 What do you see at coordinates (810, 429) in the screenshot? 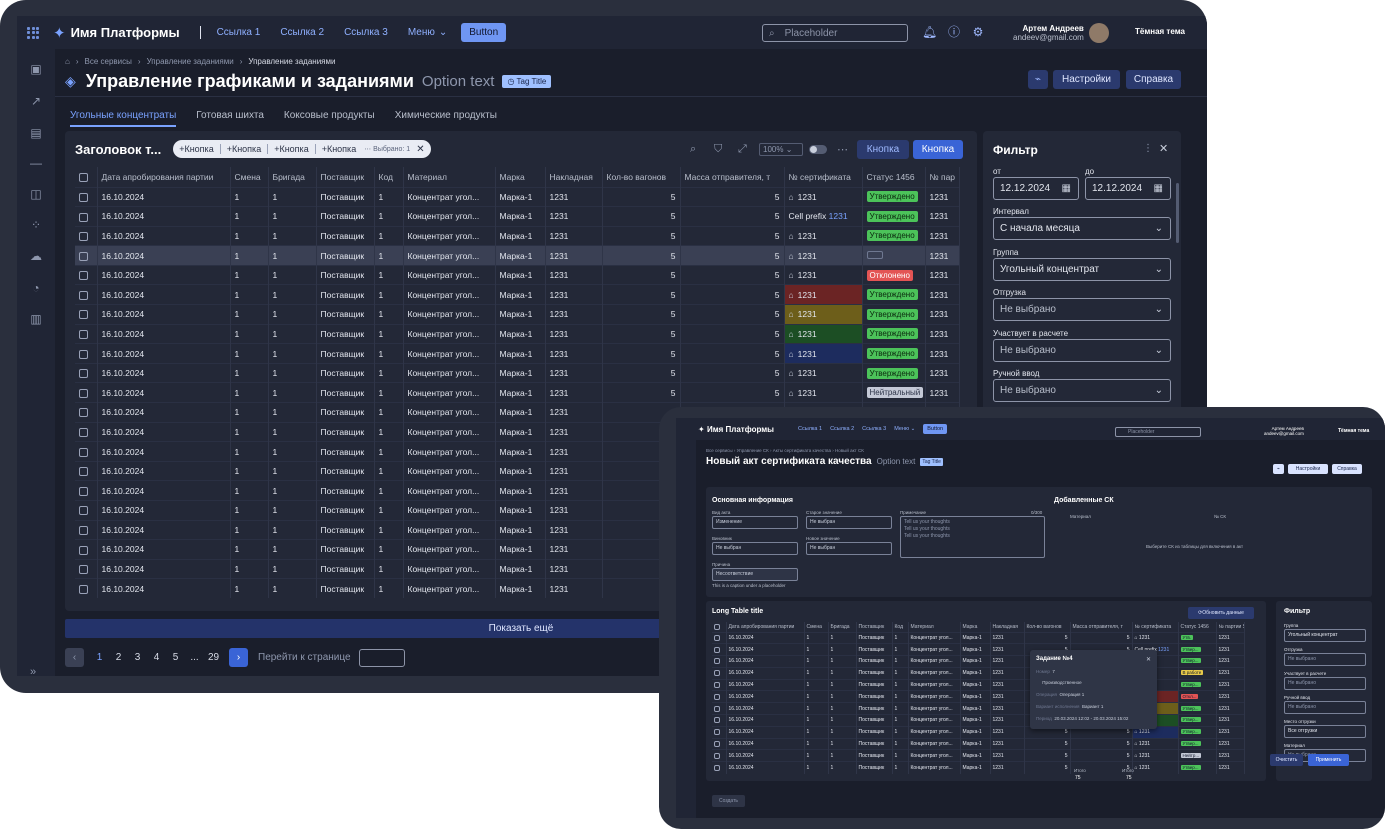
I see `s2-top-link-1: Ссылка 1` at bounding box center [810, 429].